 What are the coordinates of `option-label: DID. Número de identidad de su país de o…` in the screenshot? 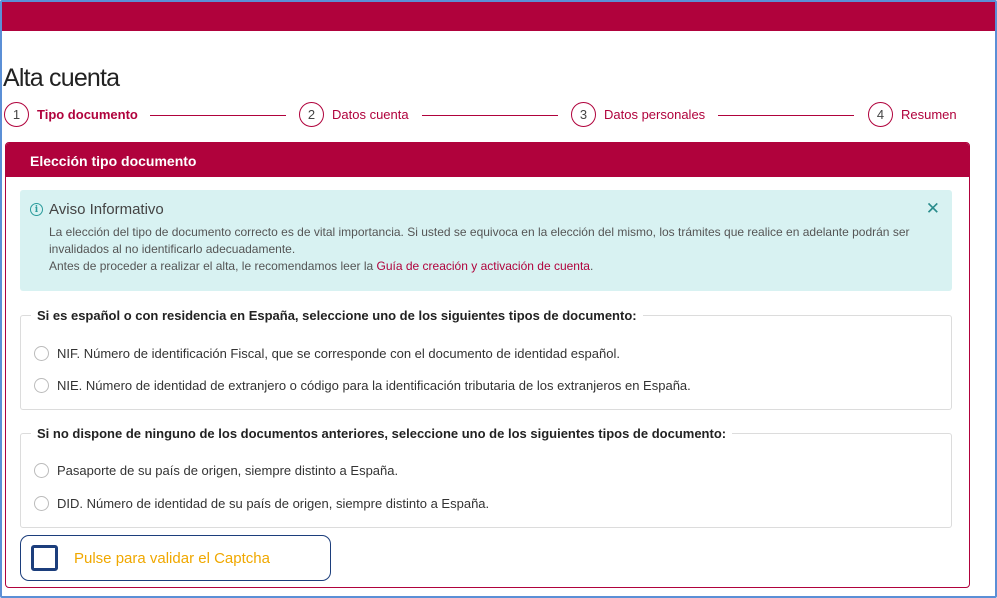 It's located at (273, 503).